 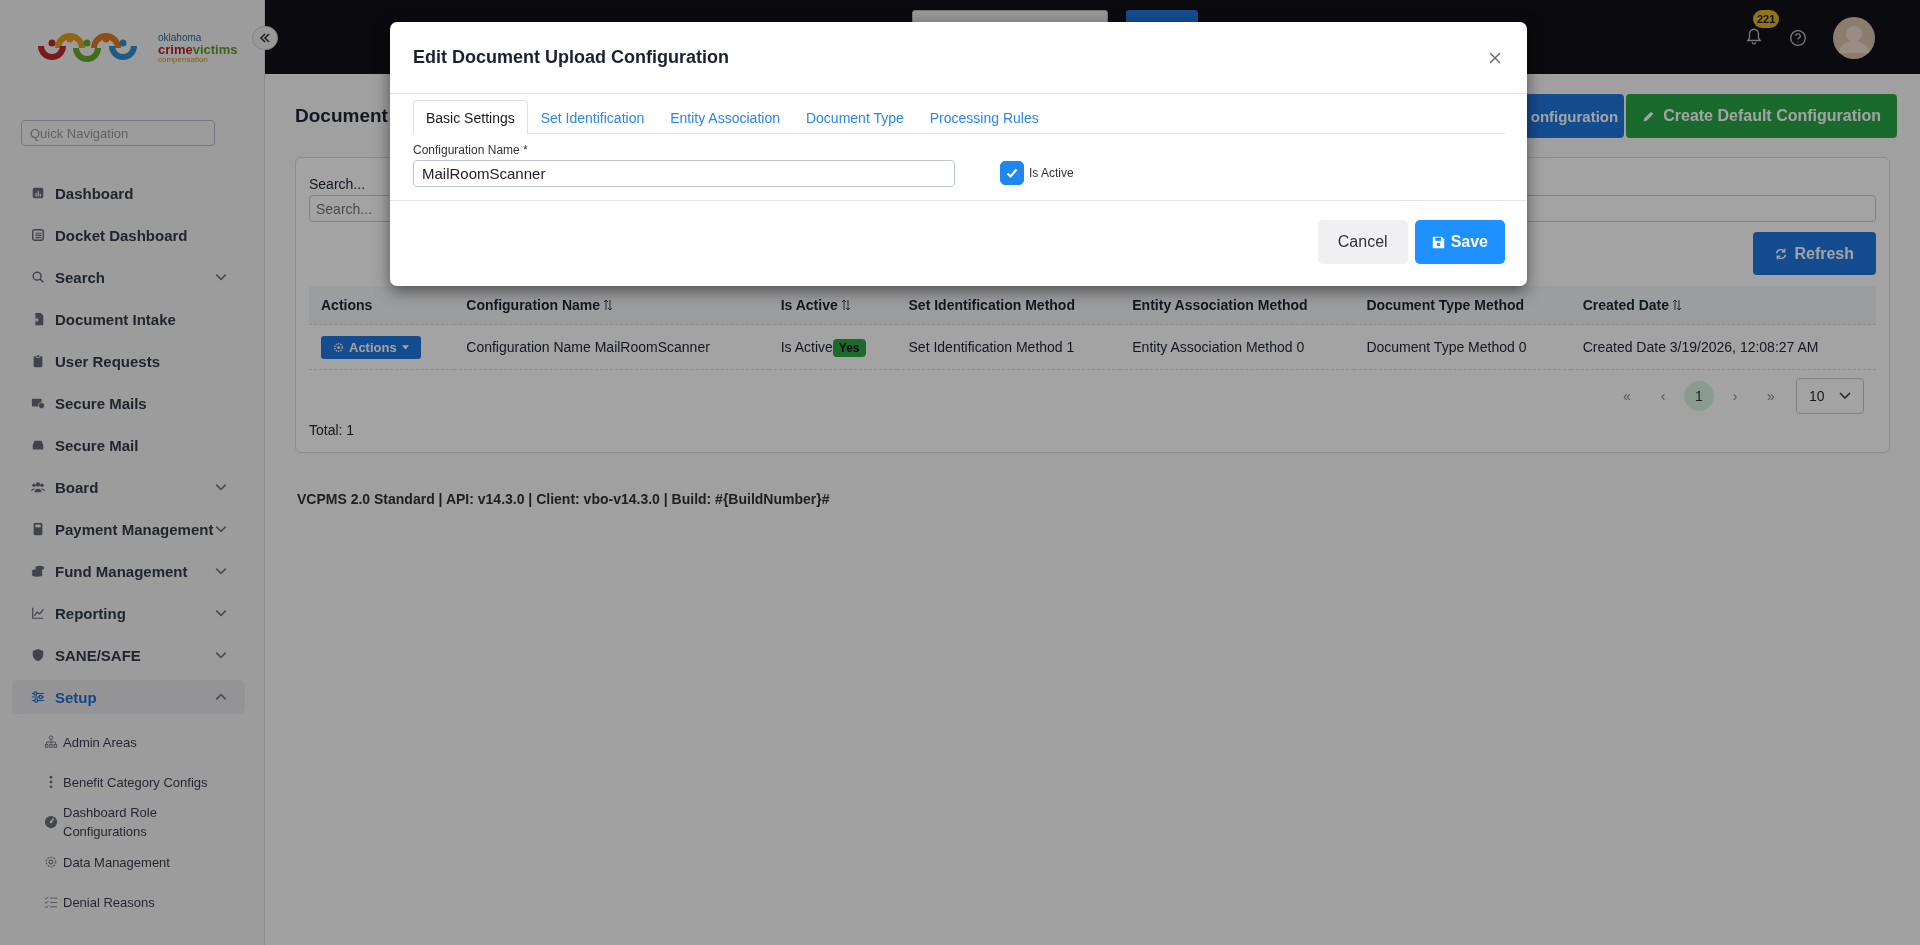 I want to click on column-header: Entity Association Method, so click(x=1237, y=305).